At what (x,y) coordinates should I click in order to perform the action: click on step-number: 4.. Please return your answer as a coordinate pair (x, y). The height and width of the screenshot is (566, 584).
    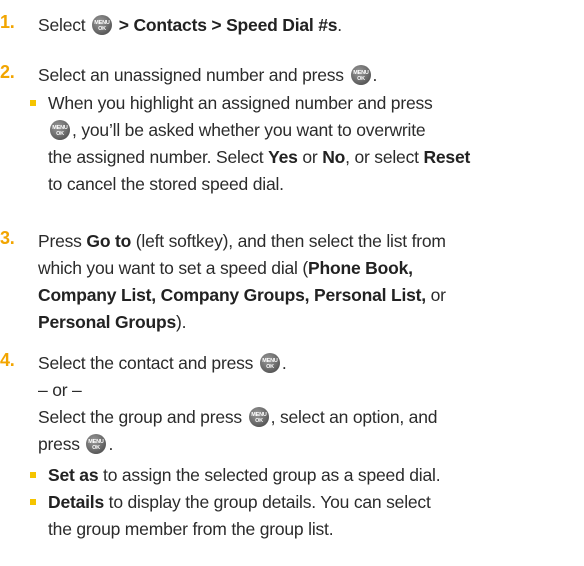
    Looking at the image, I should click on (7, 360).